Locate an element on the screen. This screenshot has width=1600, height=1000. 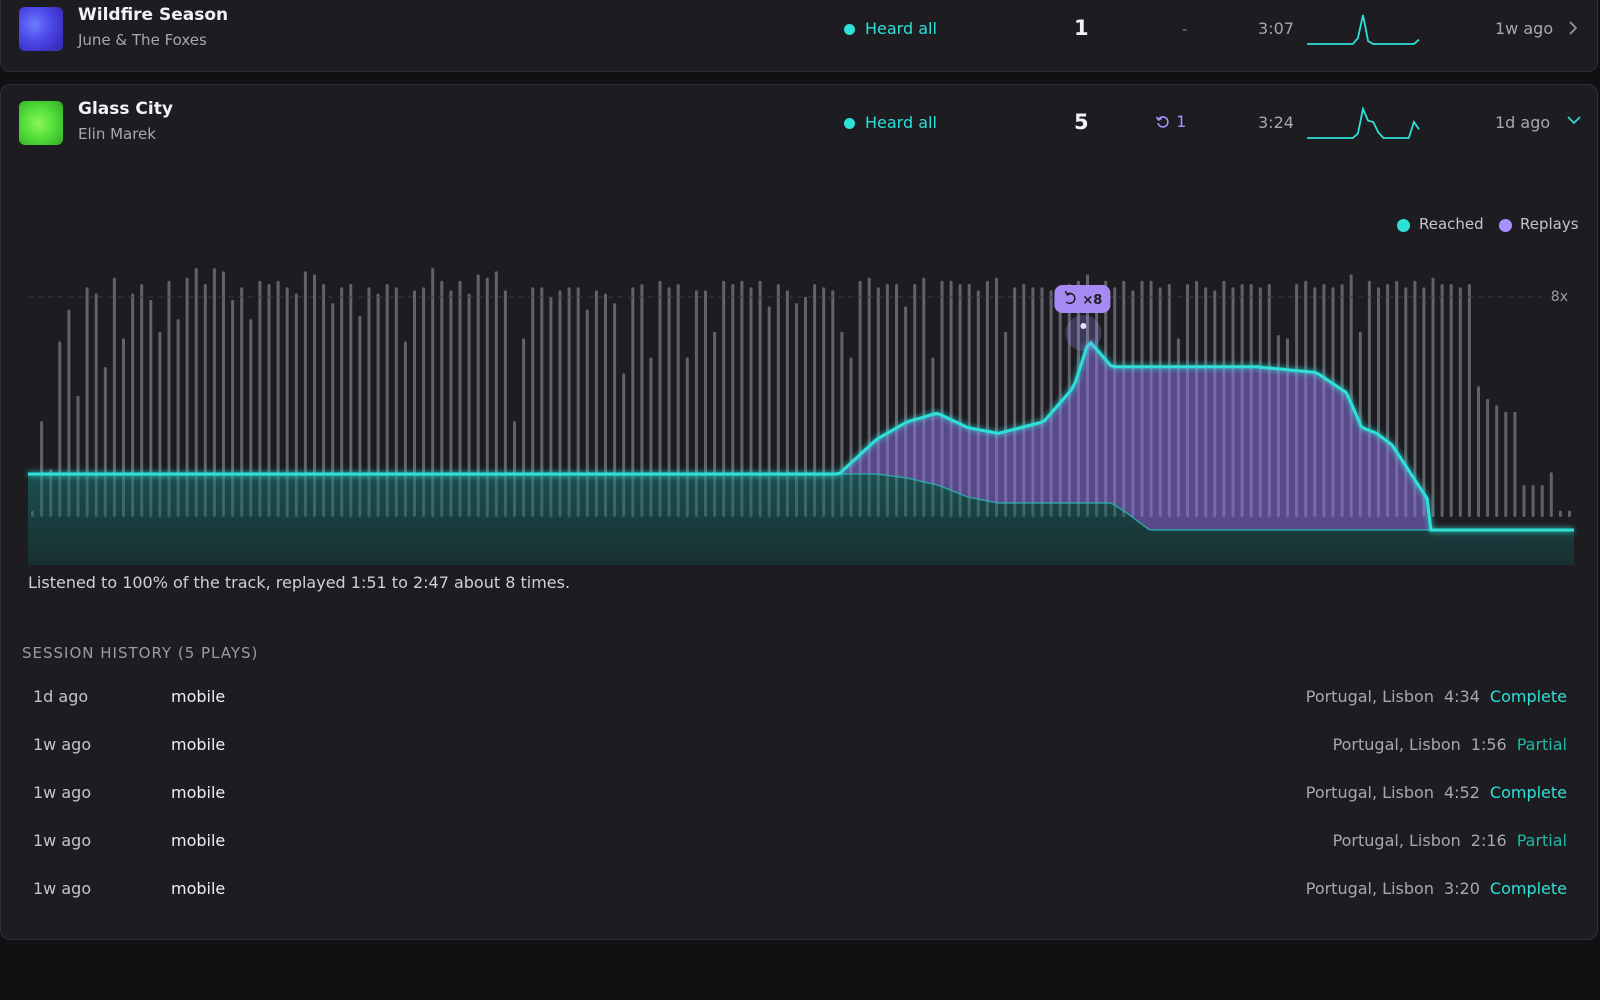
session-duration: 2:16 is located at coordinates (1488, 840).